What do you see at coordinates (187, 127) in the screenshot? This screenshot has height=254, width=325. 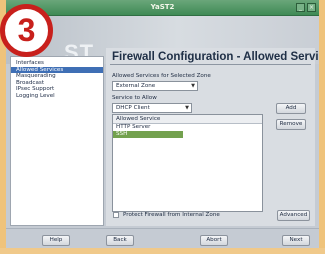 I see `table-row: HTTP Server` at bounding box center [187, 127].